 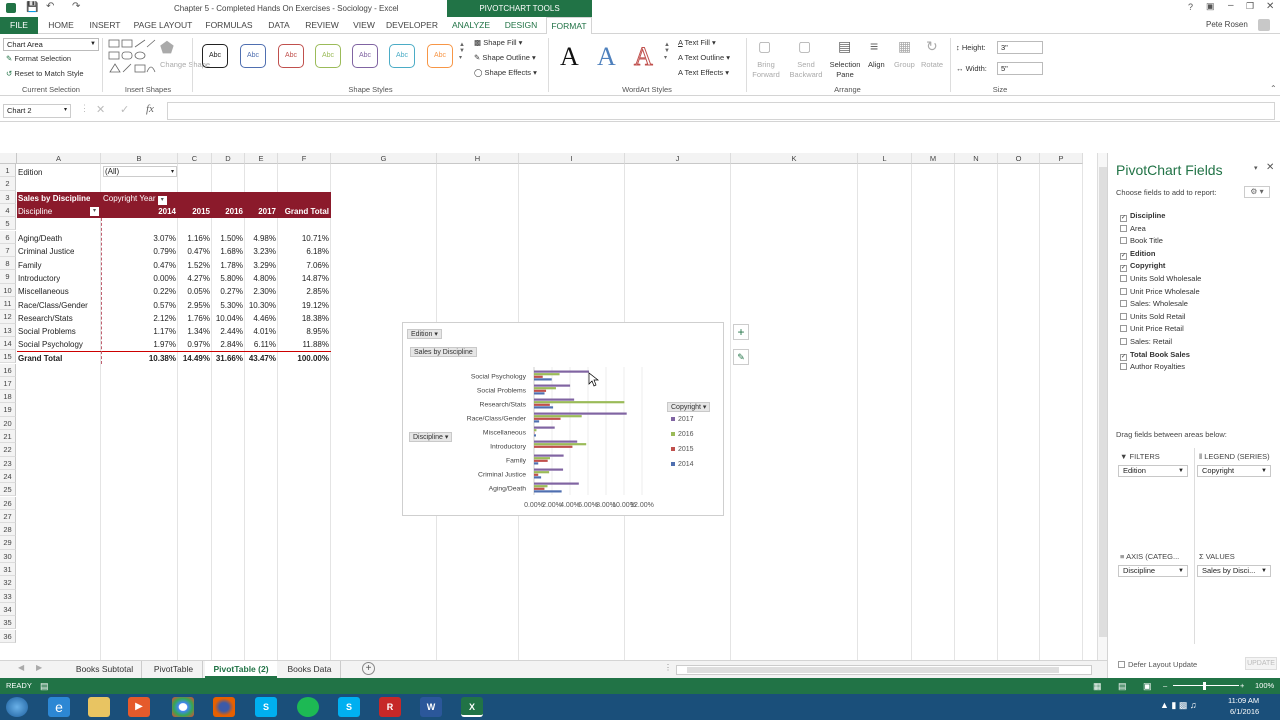 I want to click on tab-formulas: FORMULAS, so click(x=229, y=25).